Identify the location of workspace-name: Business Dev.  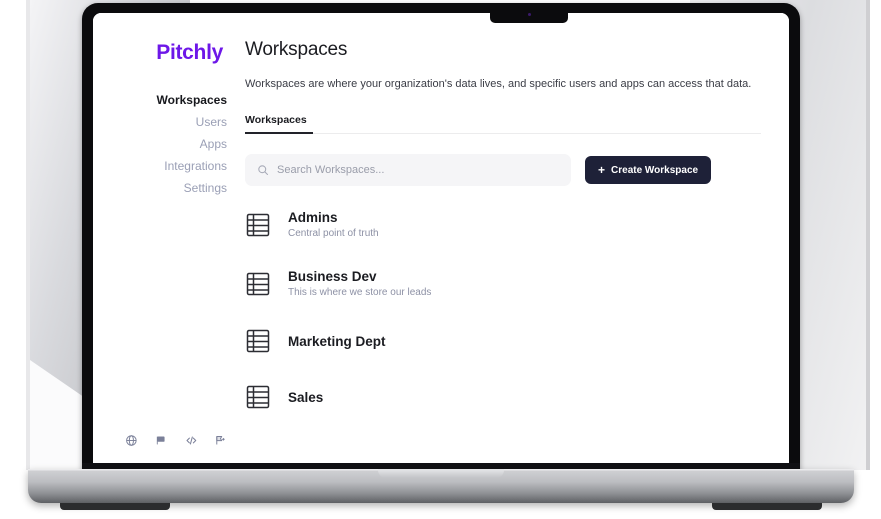
(332, 276).